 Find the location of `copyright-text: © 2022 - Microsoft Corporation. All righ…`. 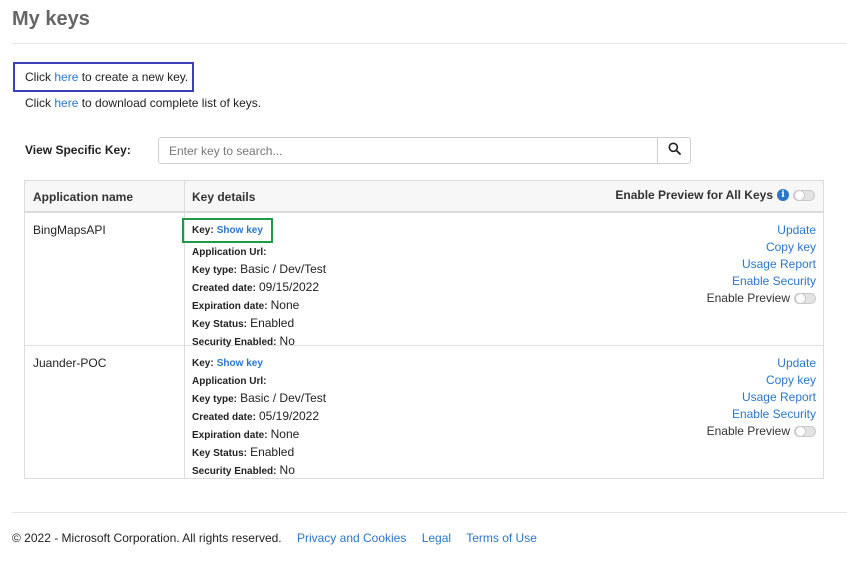

copyright-text: © 2022 - Microsoft Corporation. All righ… is located at coordinates (147, 538).